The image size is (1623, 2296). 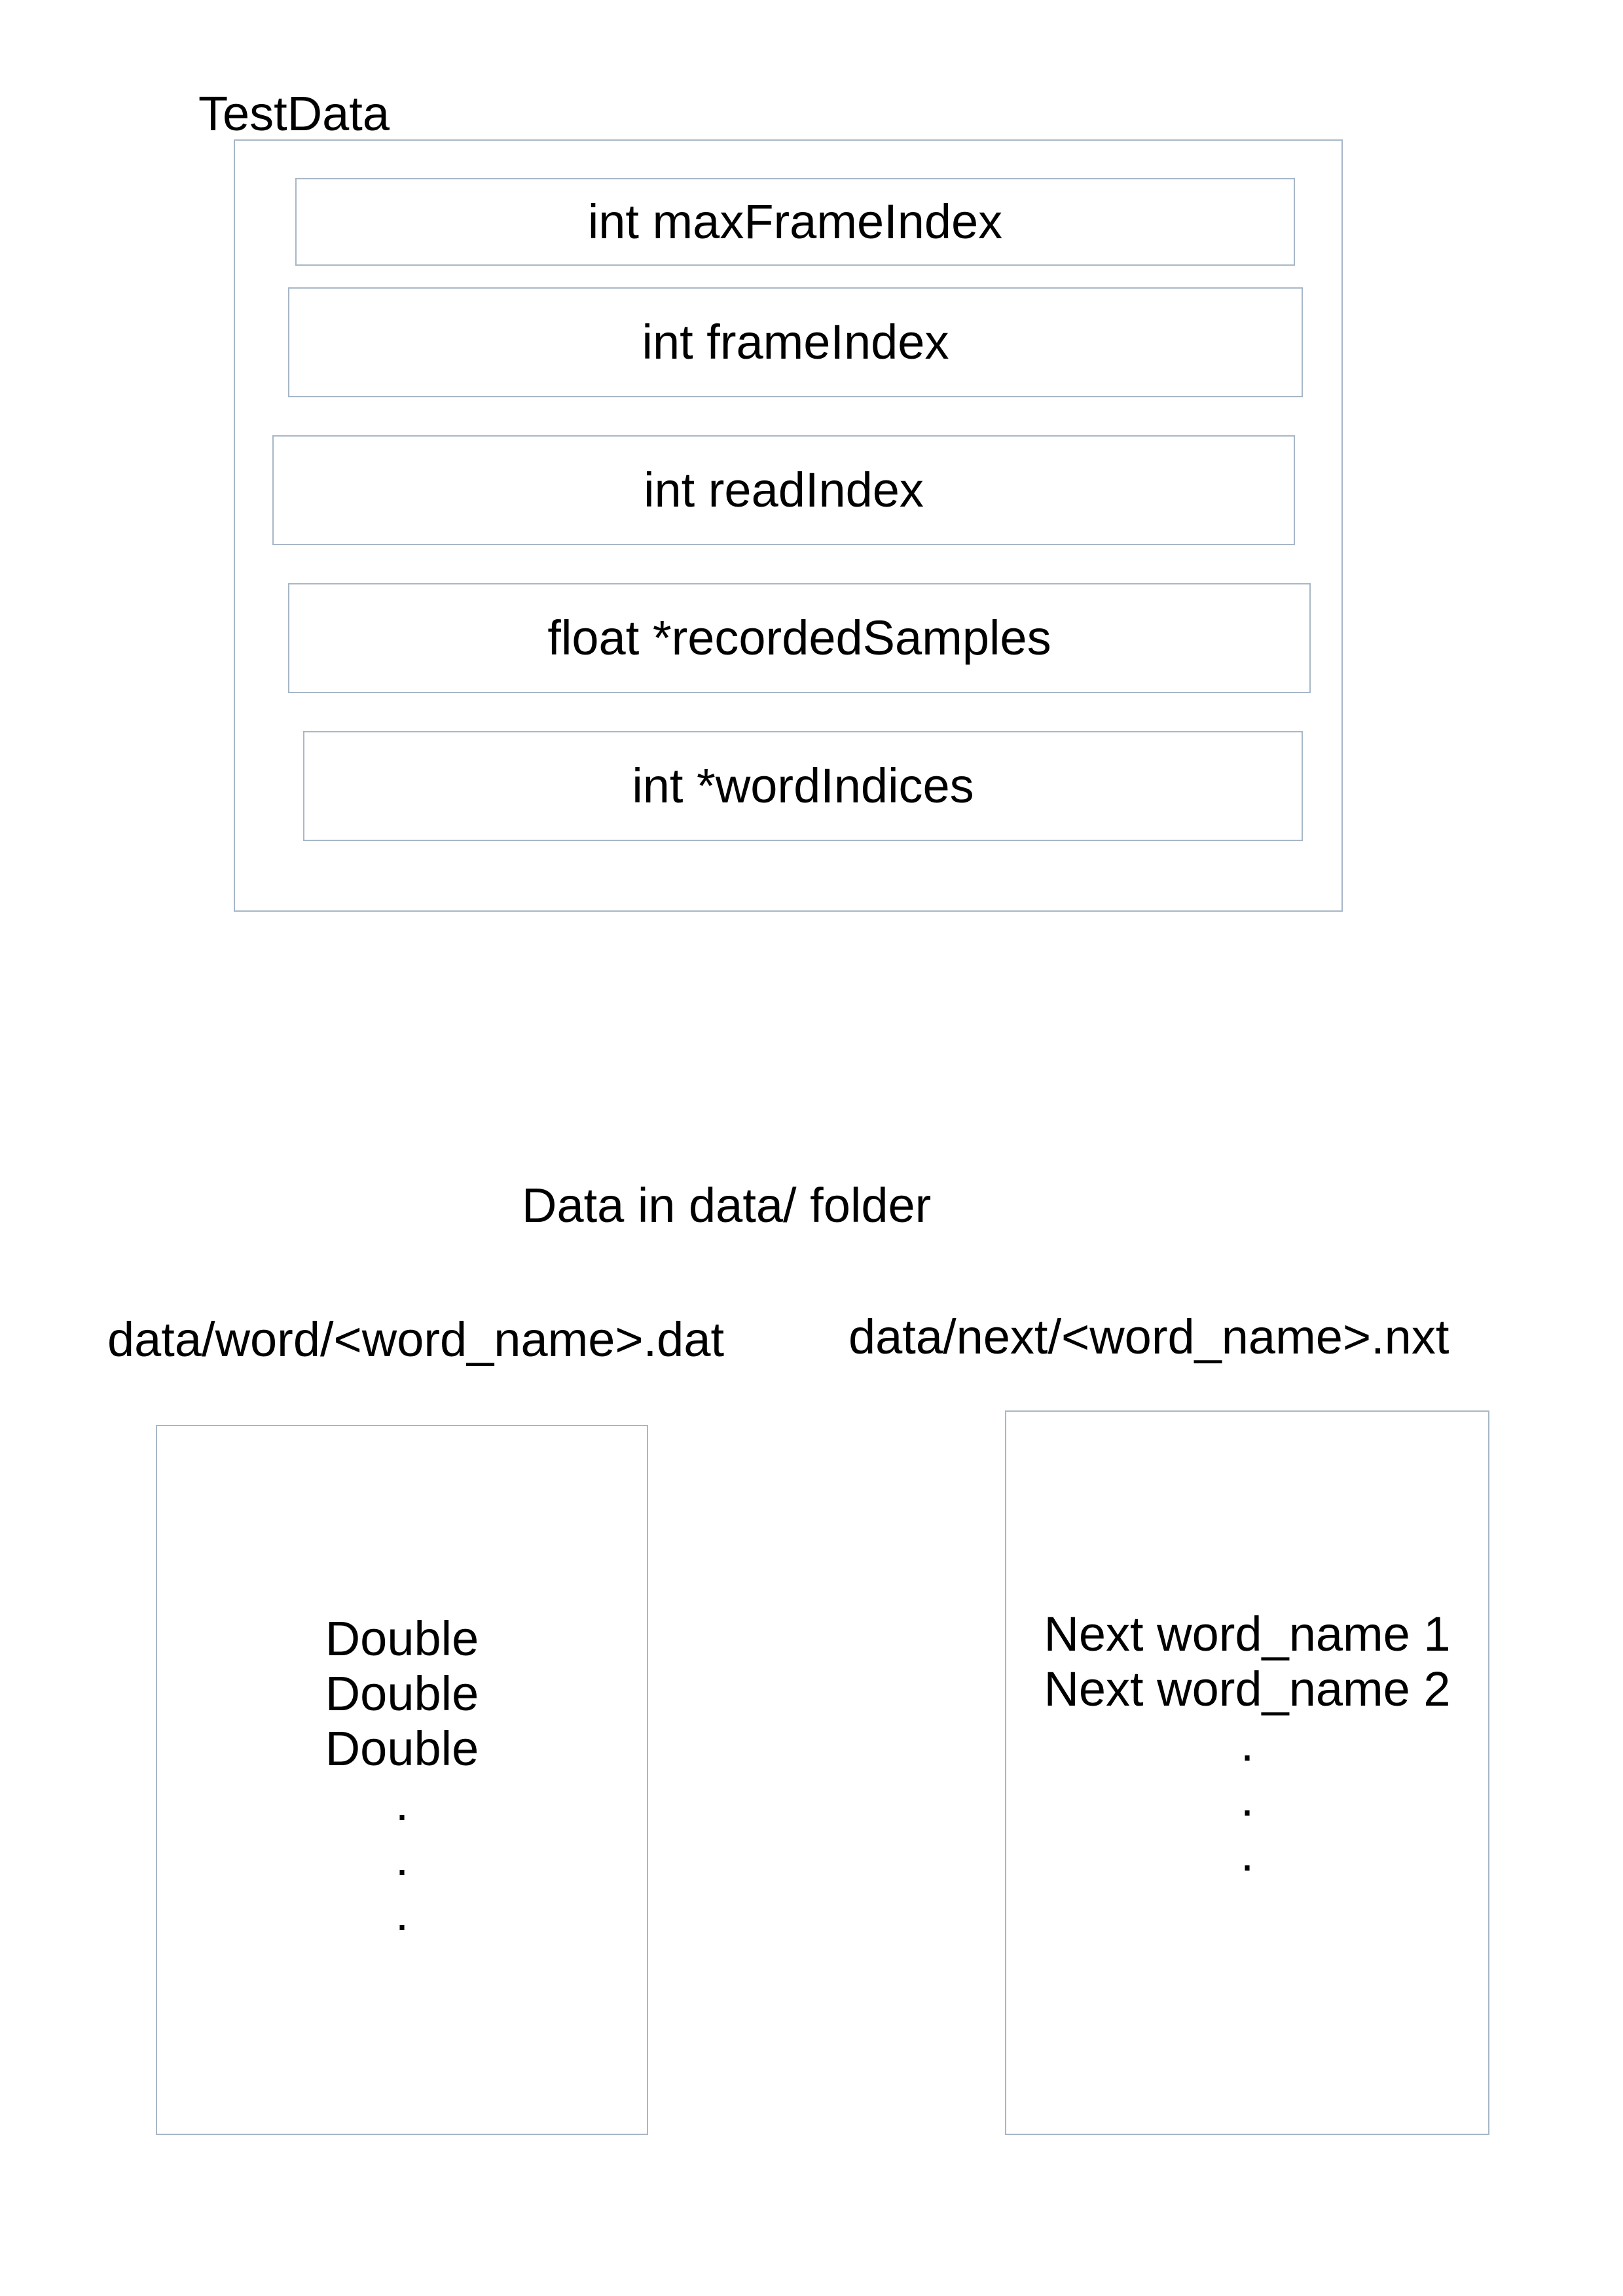 I want to click on word-file-content: Double Double Double . . ., so click(x=402, y=1776).